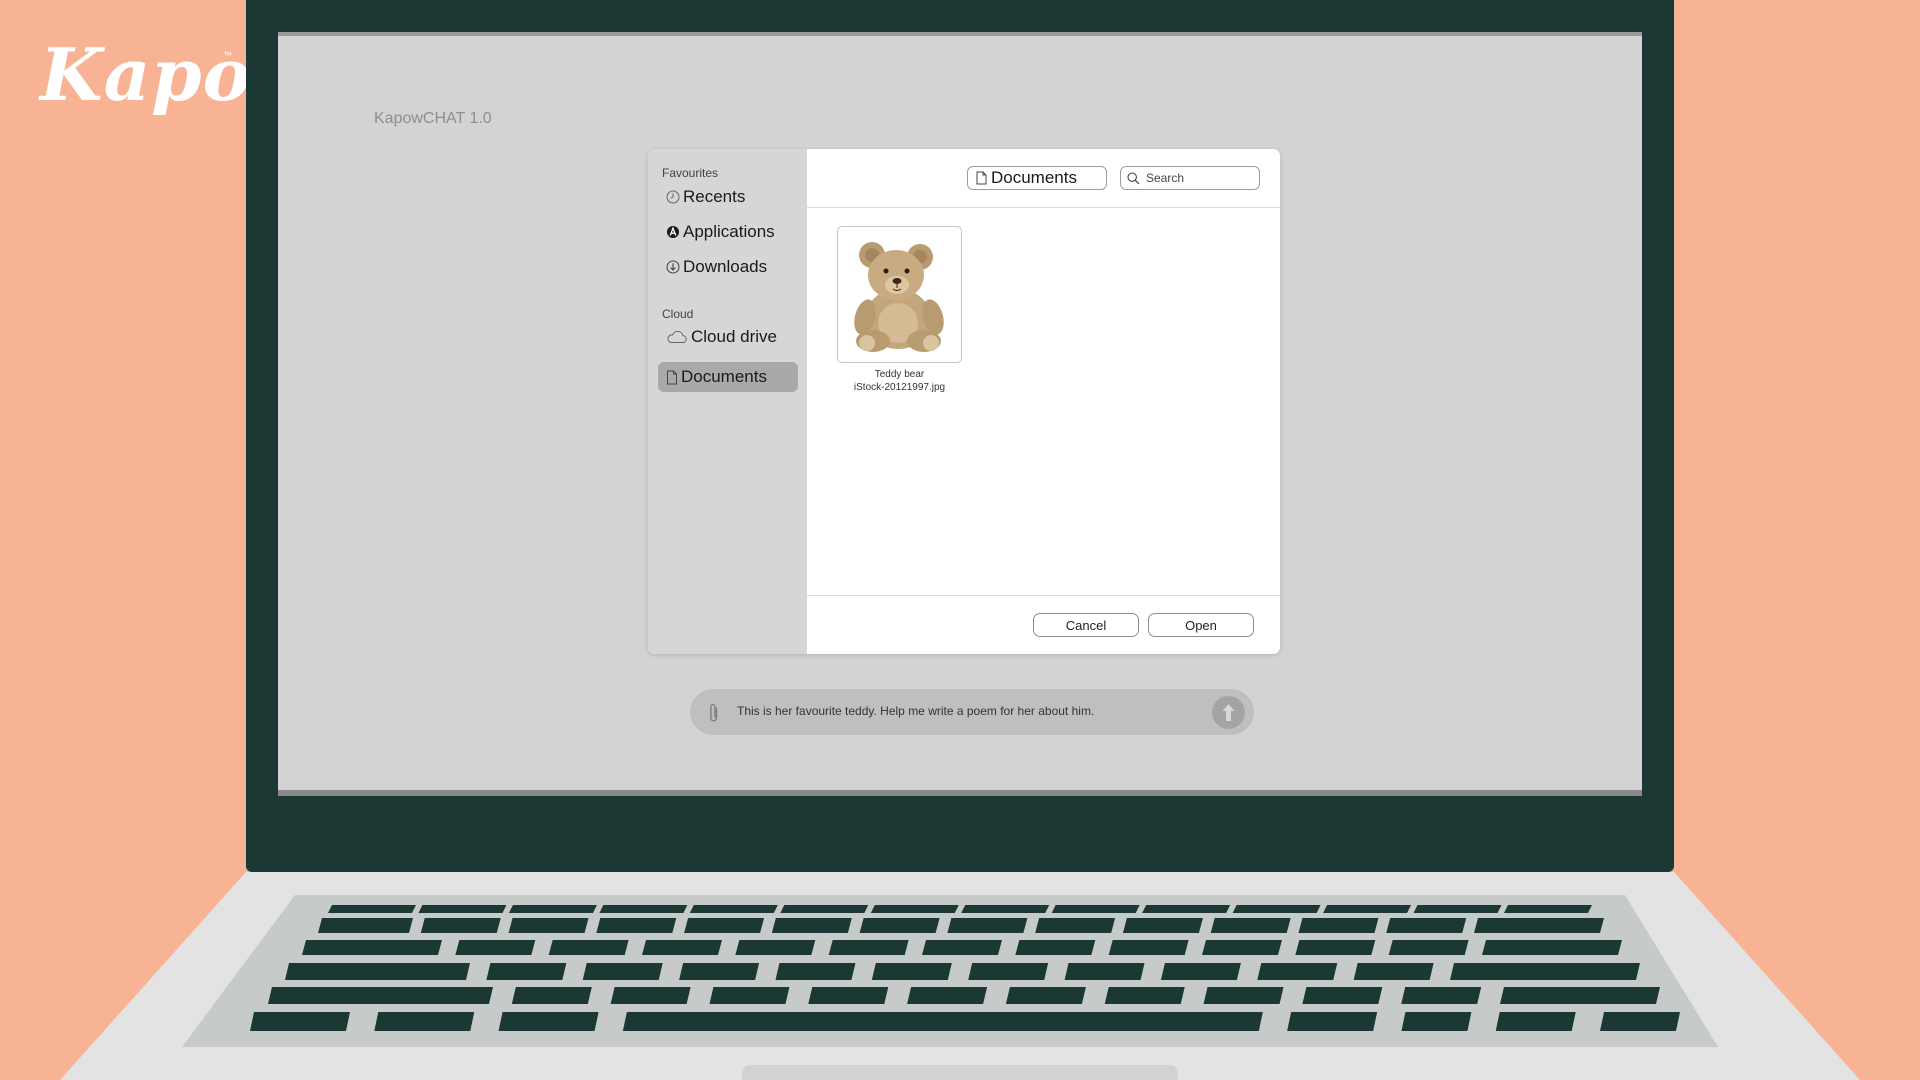 Image resolution: width=1920 pixels, height=1080 pixels. What do you see at coordinates (677, 337) in the screenshot?
I see `cloud-icon` at bounding box center [677, 337].